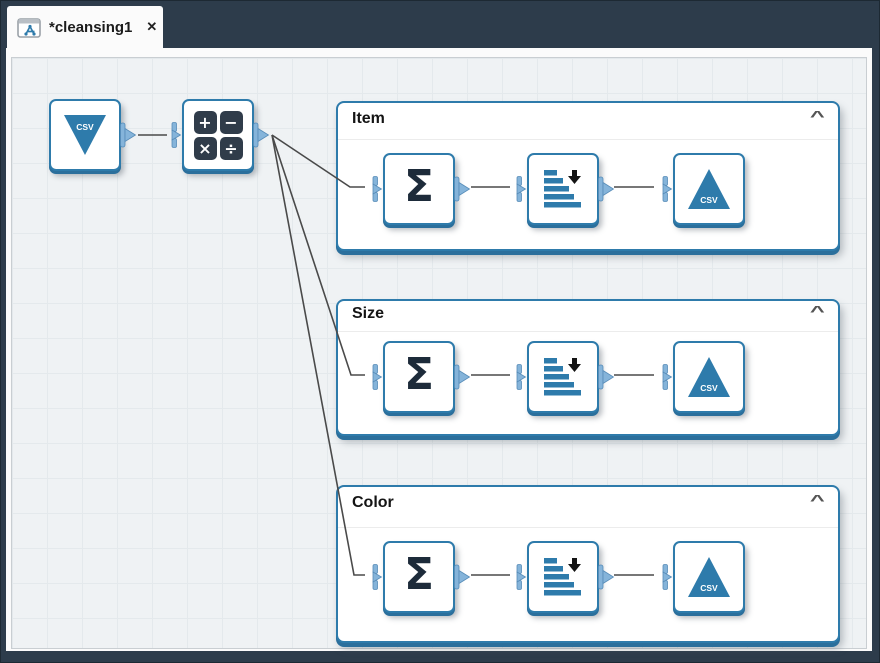 The width and height of the screenshot is (880, 663). What do you see at coordinates (29, 27) in the screenshot?
I see `project-icon` at bounding box center [29, 27].